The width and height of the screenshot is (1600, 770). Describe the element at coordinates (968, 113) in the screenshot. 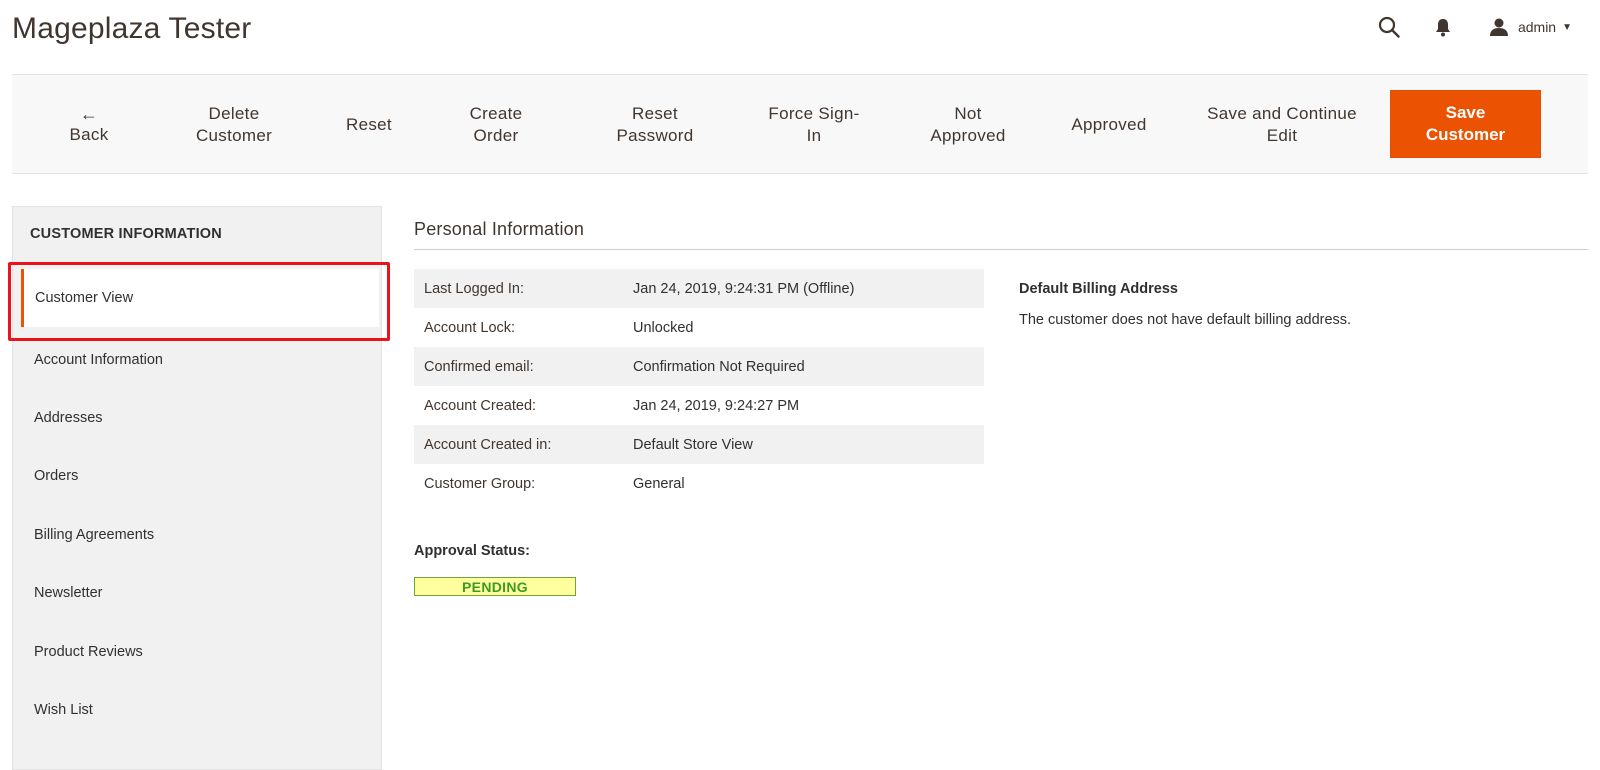

I see `not-approved-label-line1: Not` at that location.